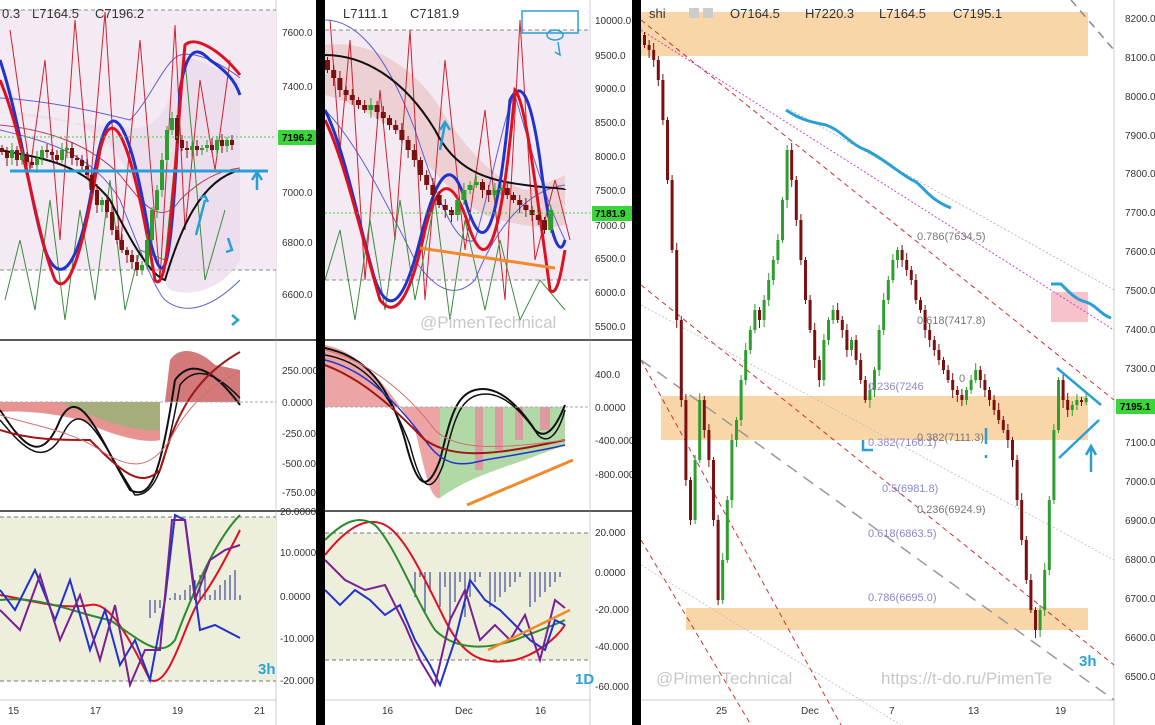 Image resolution: width=1155 pixels, height=725 pixels. Describe the element at coordinates (868, 159) in the screenshot. I see `right-blue-resistance-curve` at that location.